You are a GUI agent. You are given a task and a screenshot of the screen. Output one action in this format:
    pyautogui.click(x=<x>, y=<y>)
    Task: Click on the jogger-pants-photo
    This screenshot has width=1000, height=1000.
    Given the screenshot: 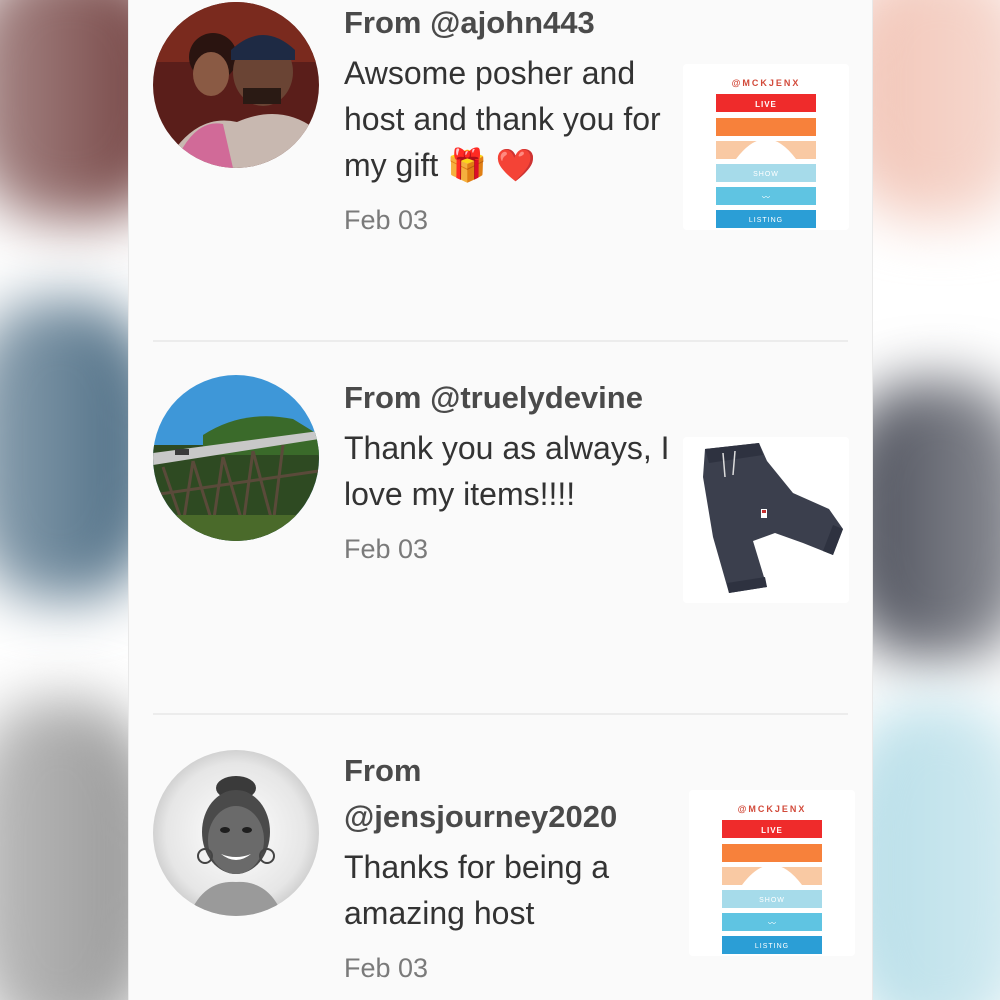 What is the action you would take?
    pyautogui.click(x=766, y=520)
    